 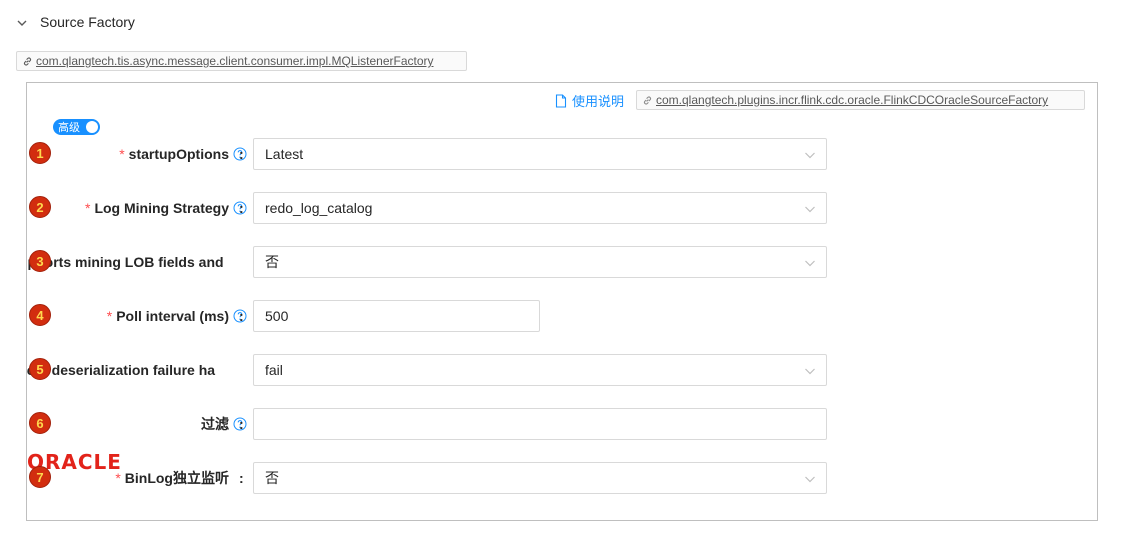 I want to click on input-value: 500, so click(x=277, y=316).